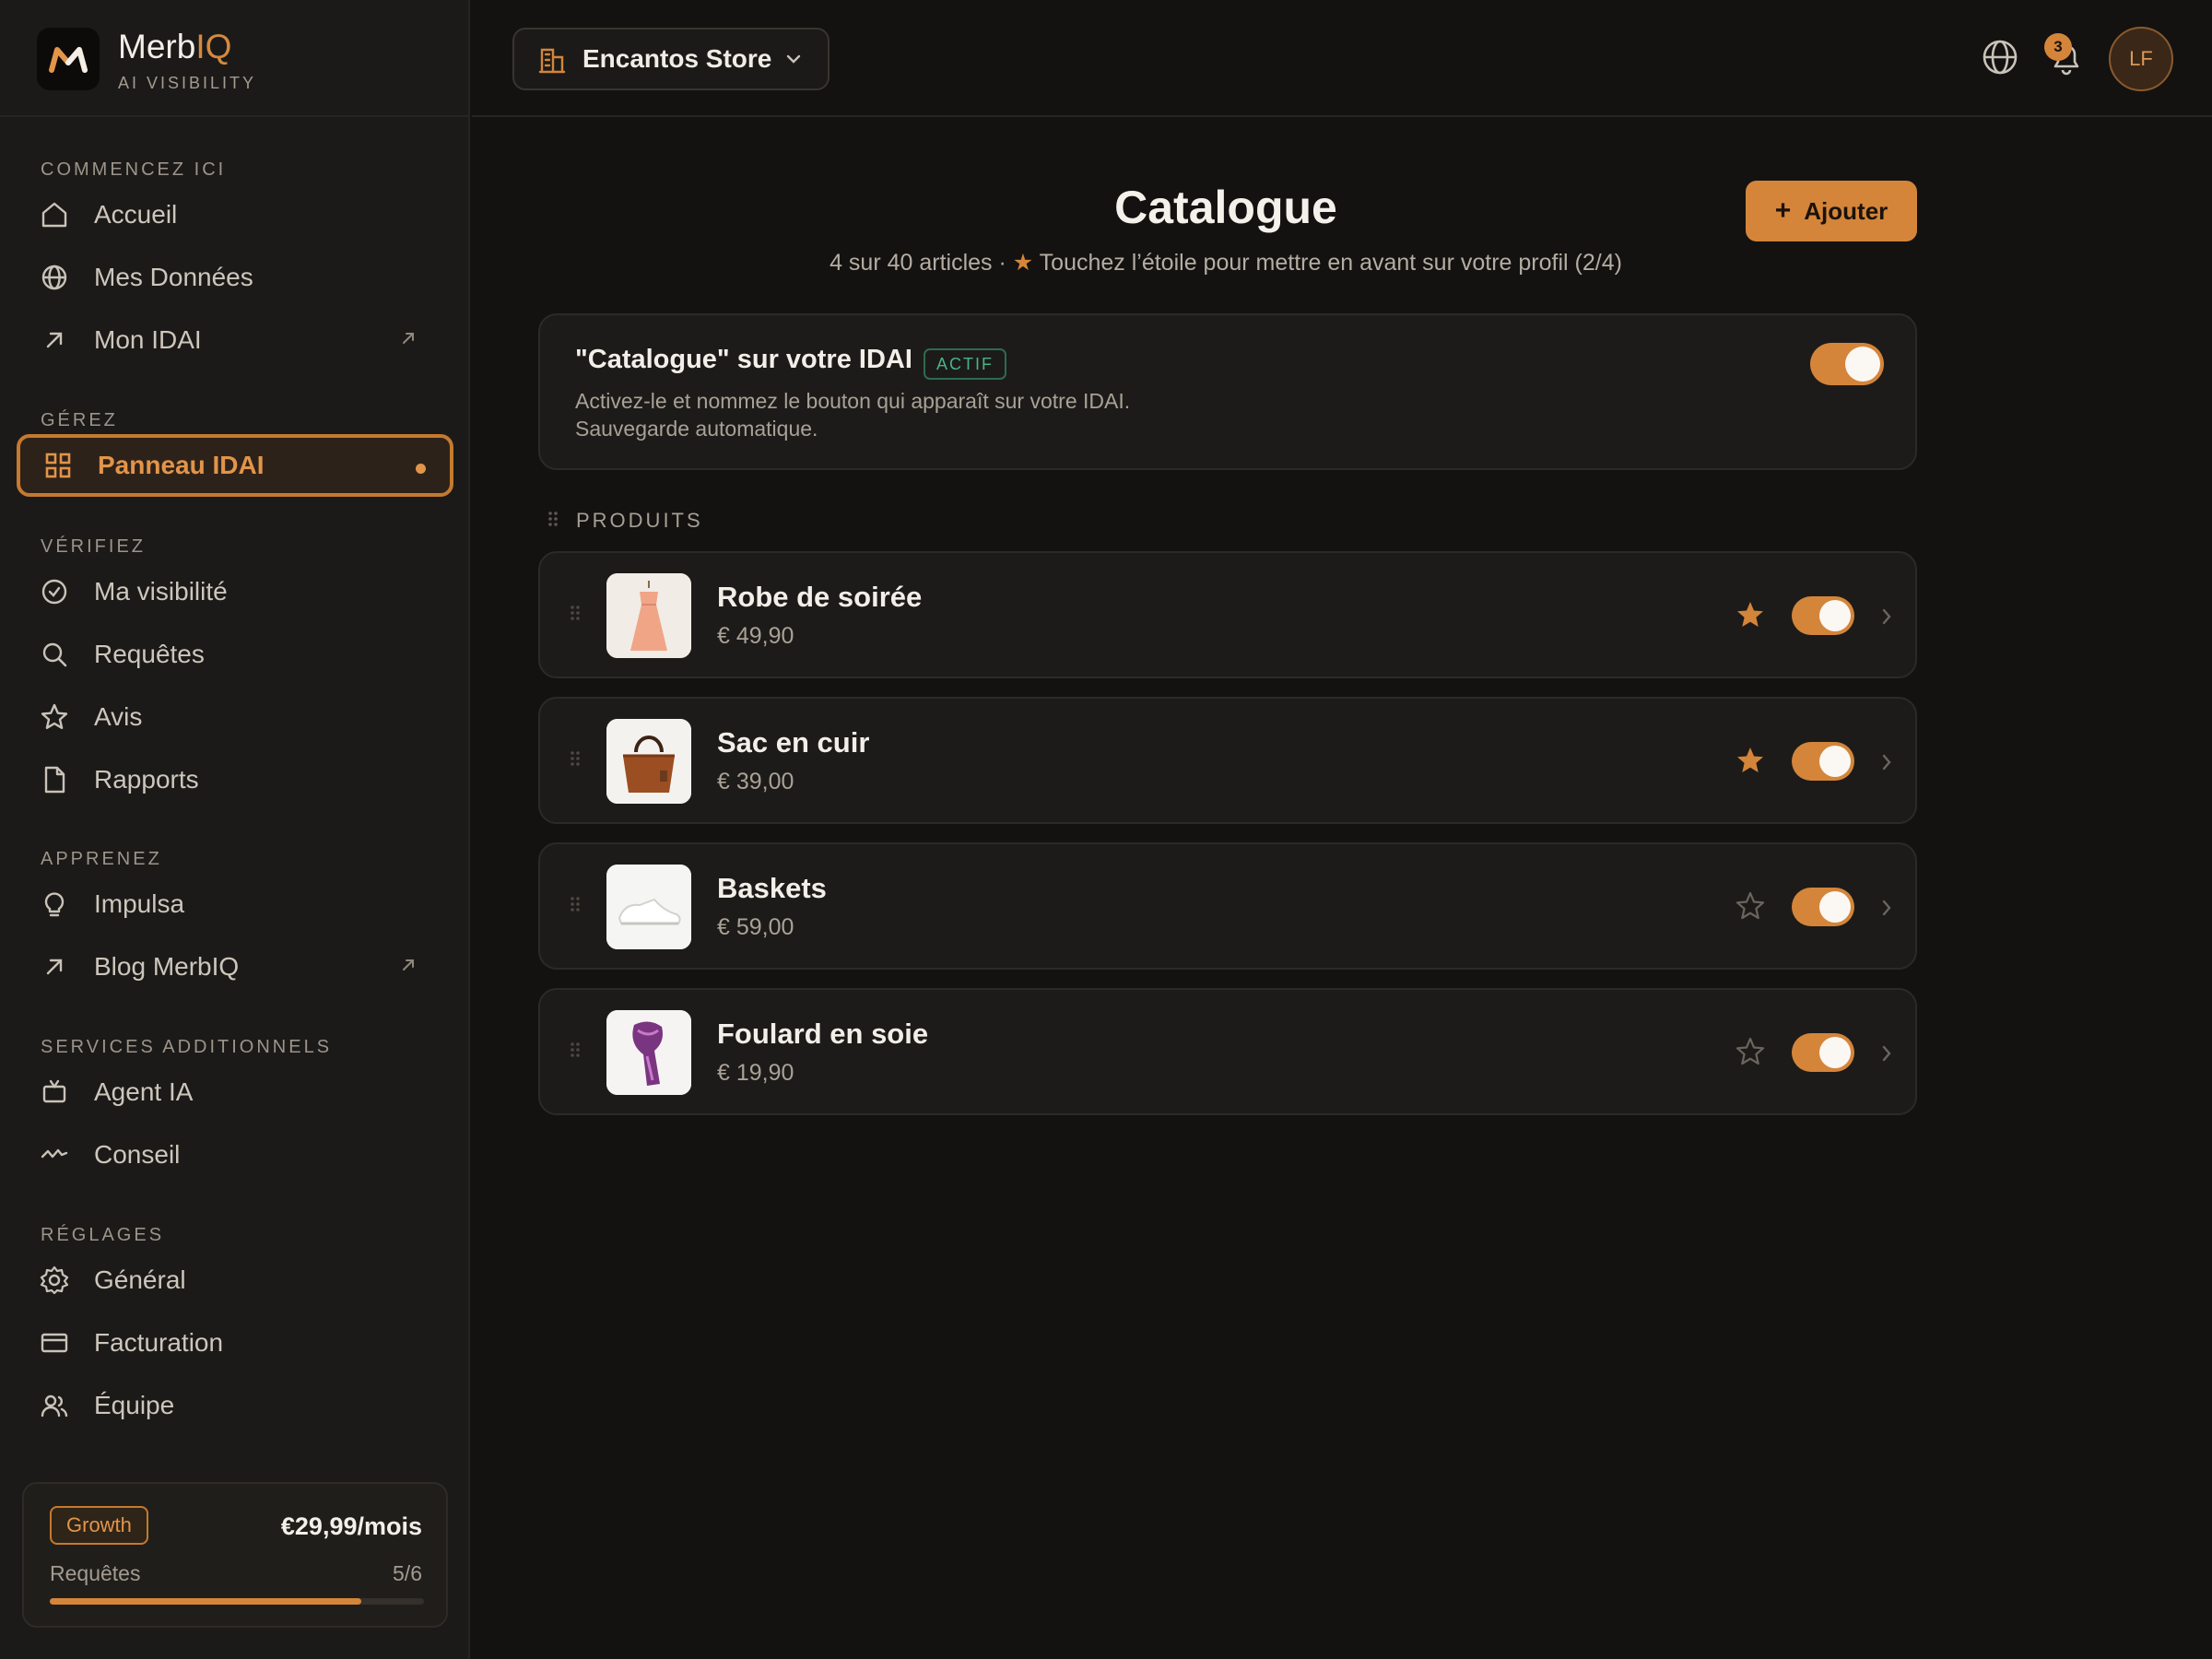  I want to click on lightbulb-icon, so click(54, 904).